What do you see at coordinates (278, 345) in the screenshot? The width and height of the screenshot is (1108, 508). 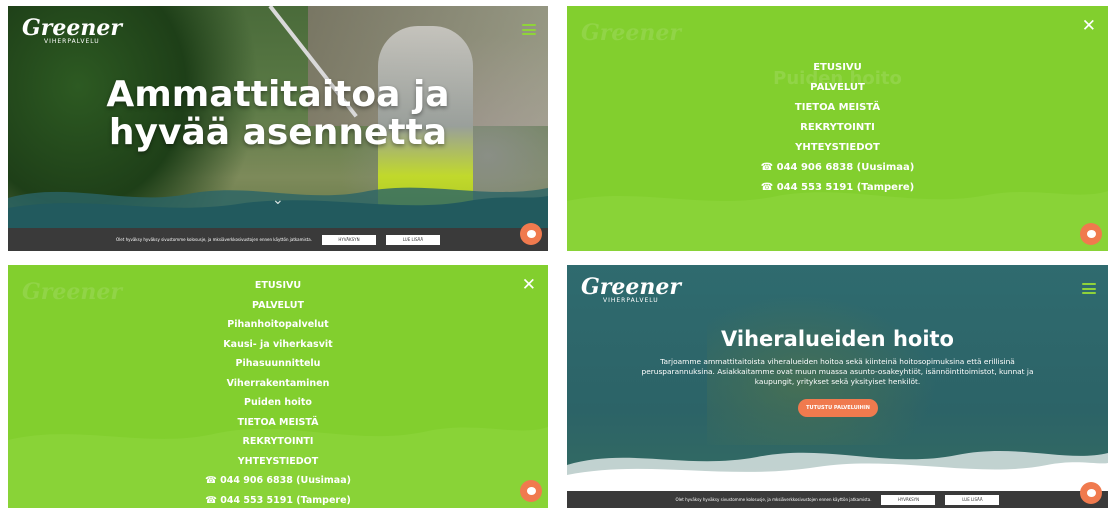 I see `submenu-item-kausi-ja-viherkasvit: Kausi- ja viherkasvit` at bounding box center [278, 345].